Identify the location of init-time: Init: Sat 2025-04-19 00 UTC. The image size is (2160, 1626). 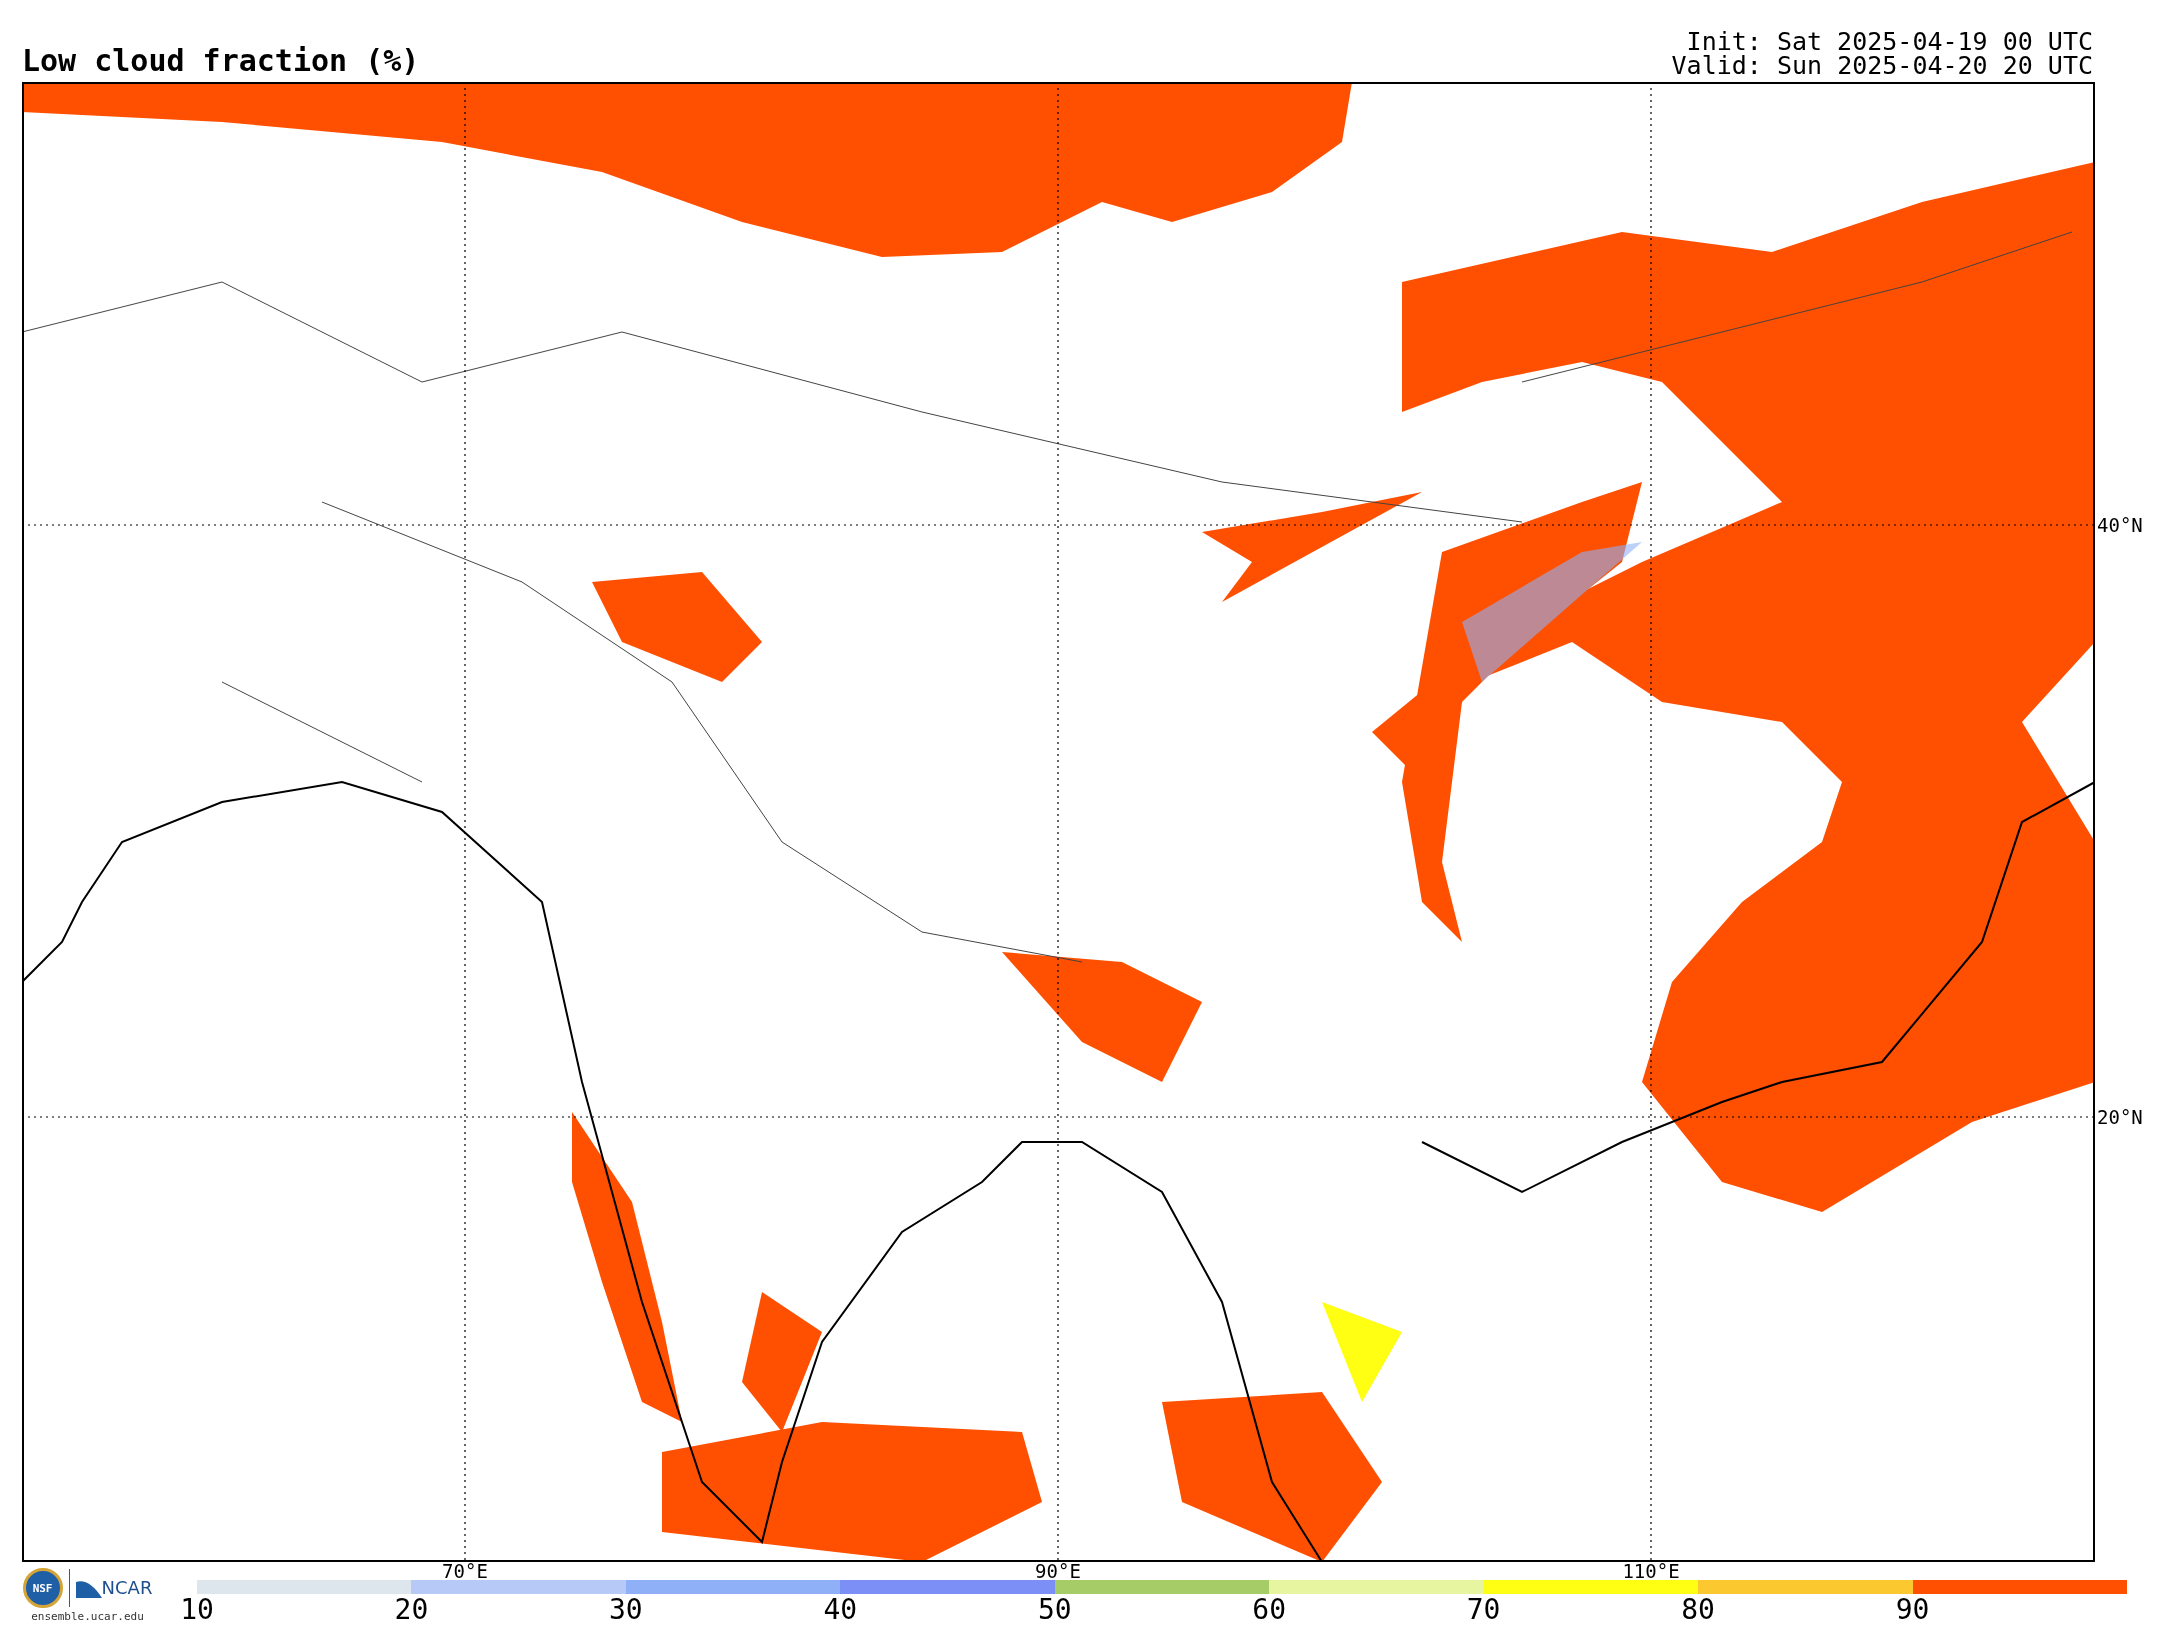
(1889, 42).